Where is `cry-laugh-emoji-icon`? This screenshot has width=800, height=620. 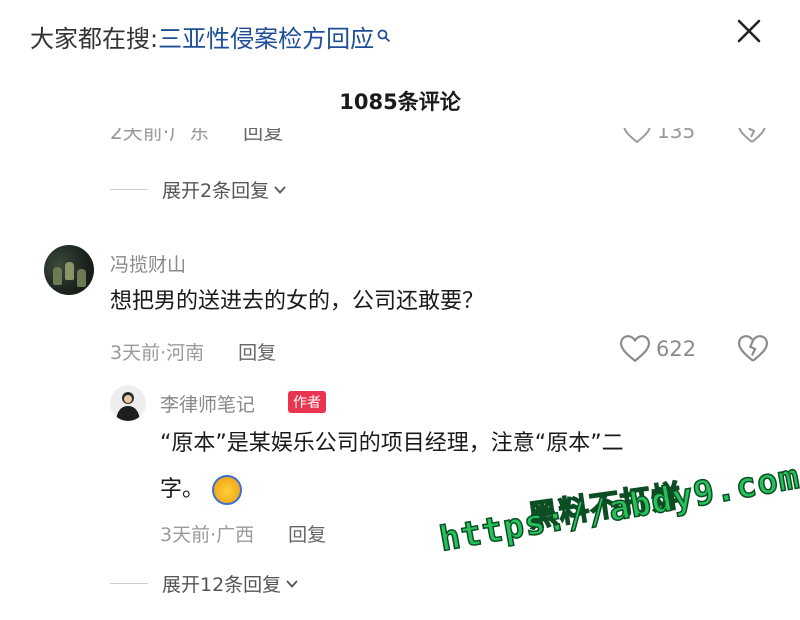
cry-laugh-emoji-icon is located at coordinates (227, 490).